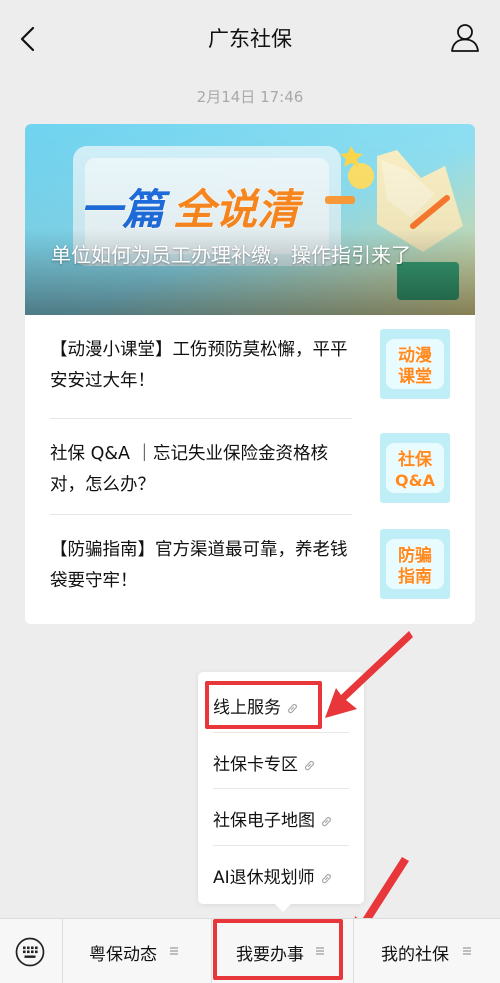  What do you see at coordinates (415, 955) in the screenshot?
I see `menu-tab-label: 我的社保` at bounding box center [415, 955].